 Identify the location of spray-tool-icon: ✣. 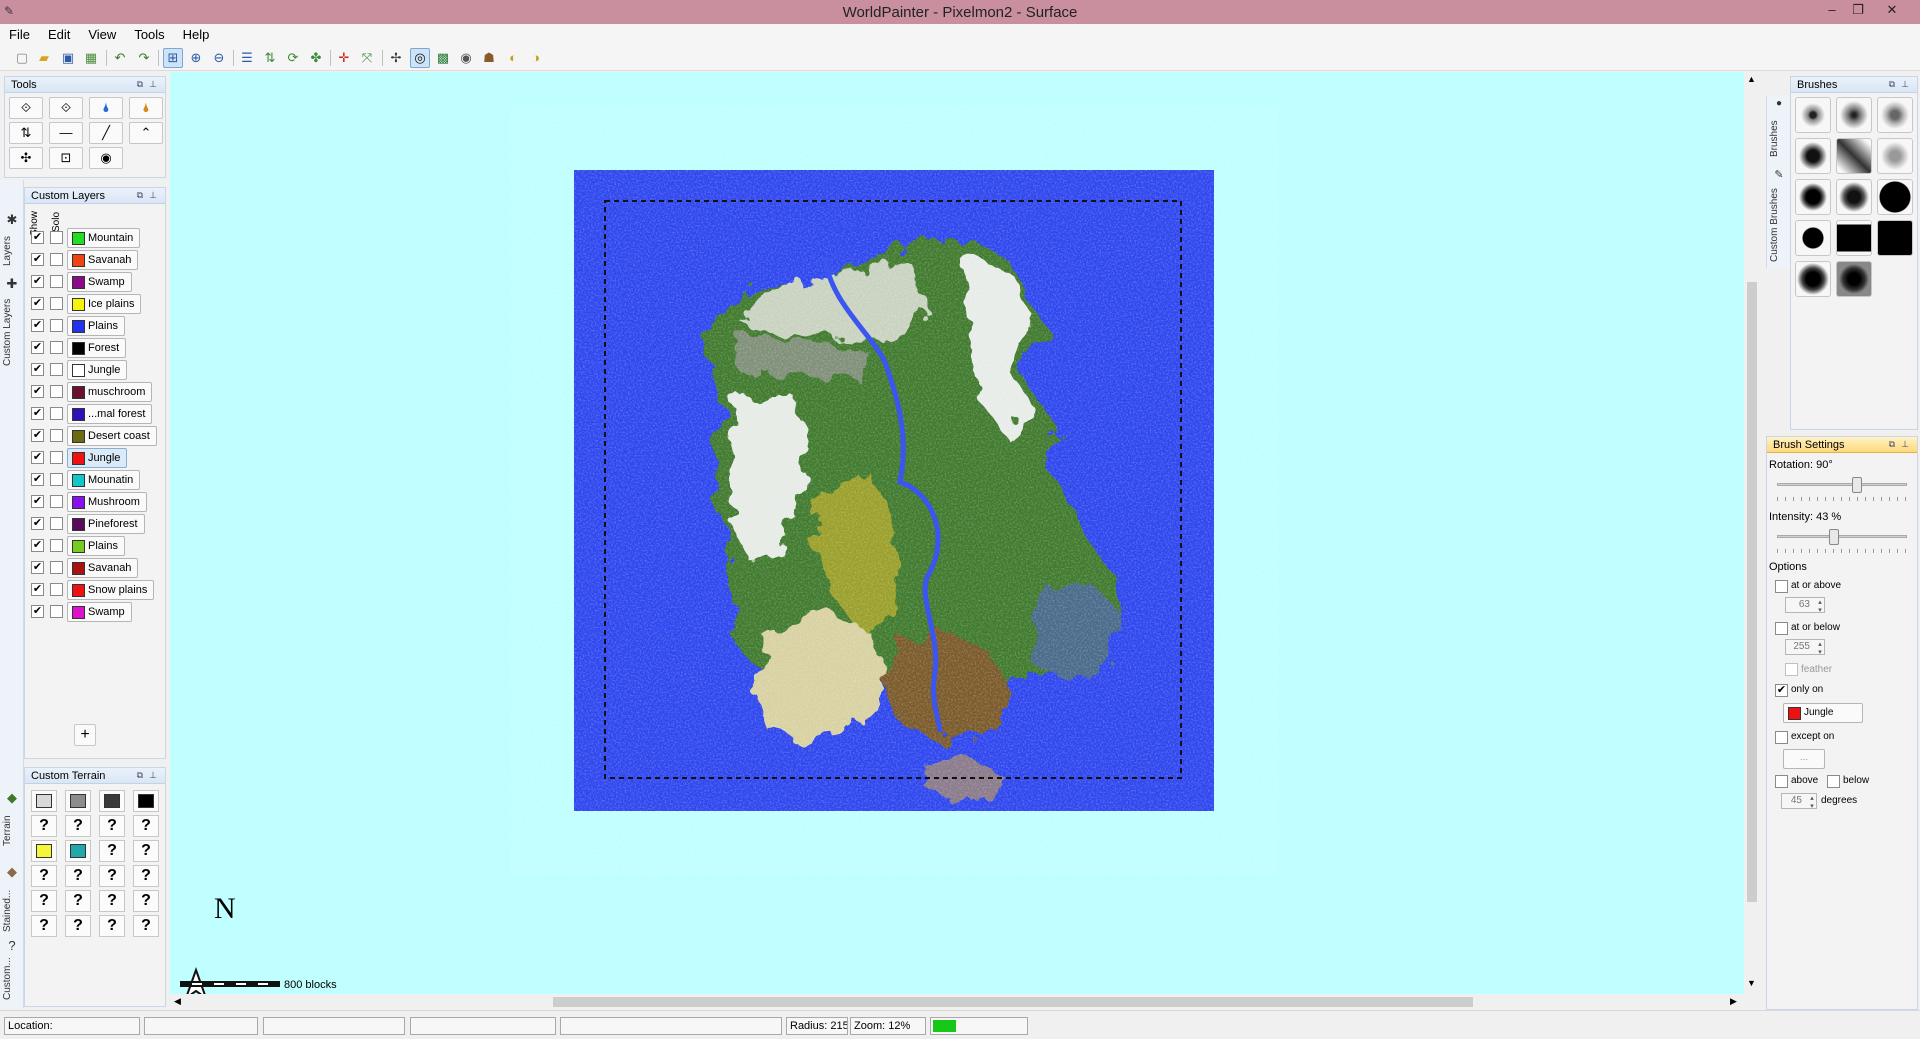
(26, 158).